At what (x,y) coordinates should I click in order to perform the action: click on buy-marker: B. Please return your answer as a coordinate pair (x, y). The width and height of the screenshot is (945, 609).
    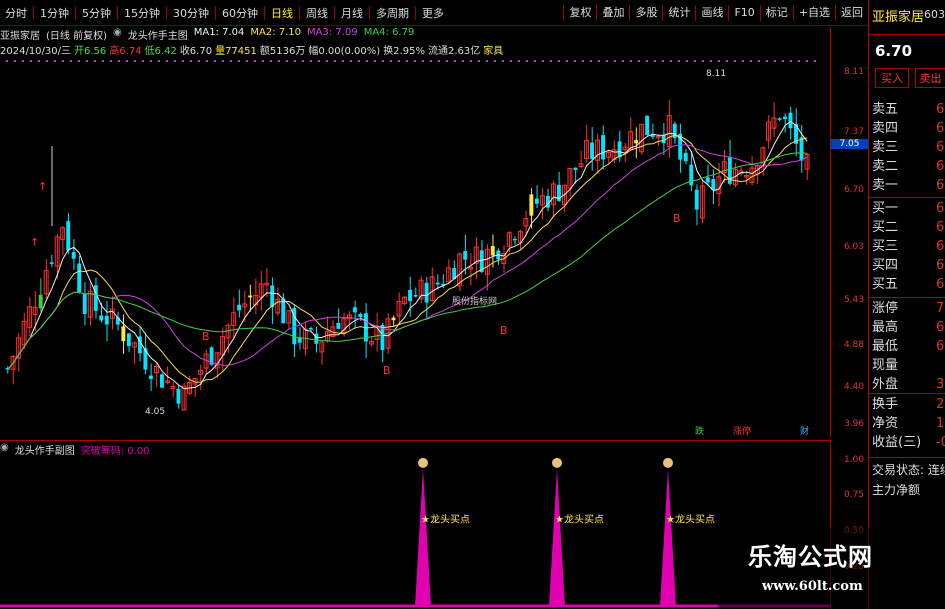
    Looking at the image, I should click on (504, 330).